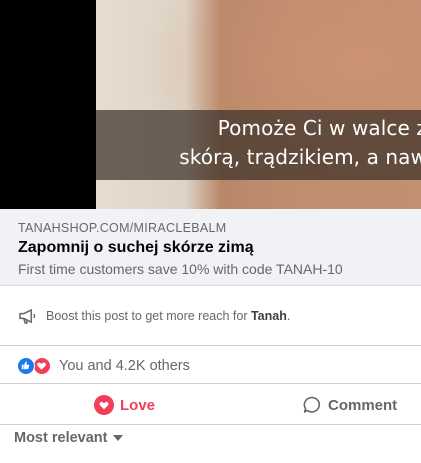 The image size is (421, 463). I want to click on love-button: Love, so click(124, 405).